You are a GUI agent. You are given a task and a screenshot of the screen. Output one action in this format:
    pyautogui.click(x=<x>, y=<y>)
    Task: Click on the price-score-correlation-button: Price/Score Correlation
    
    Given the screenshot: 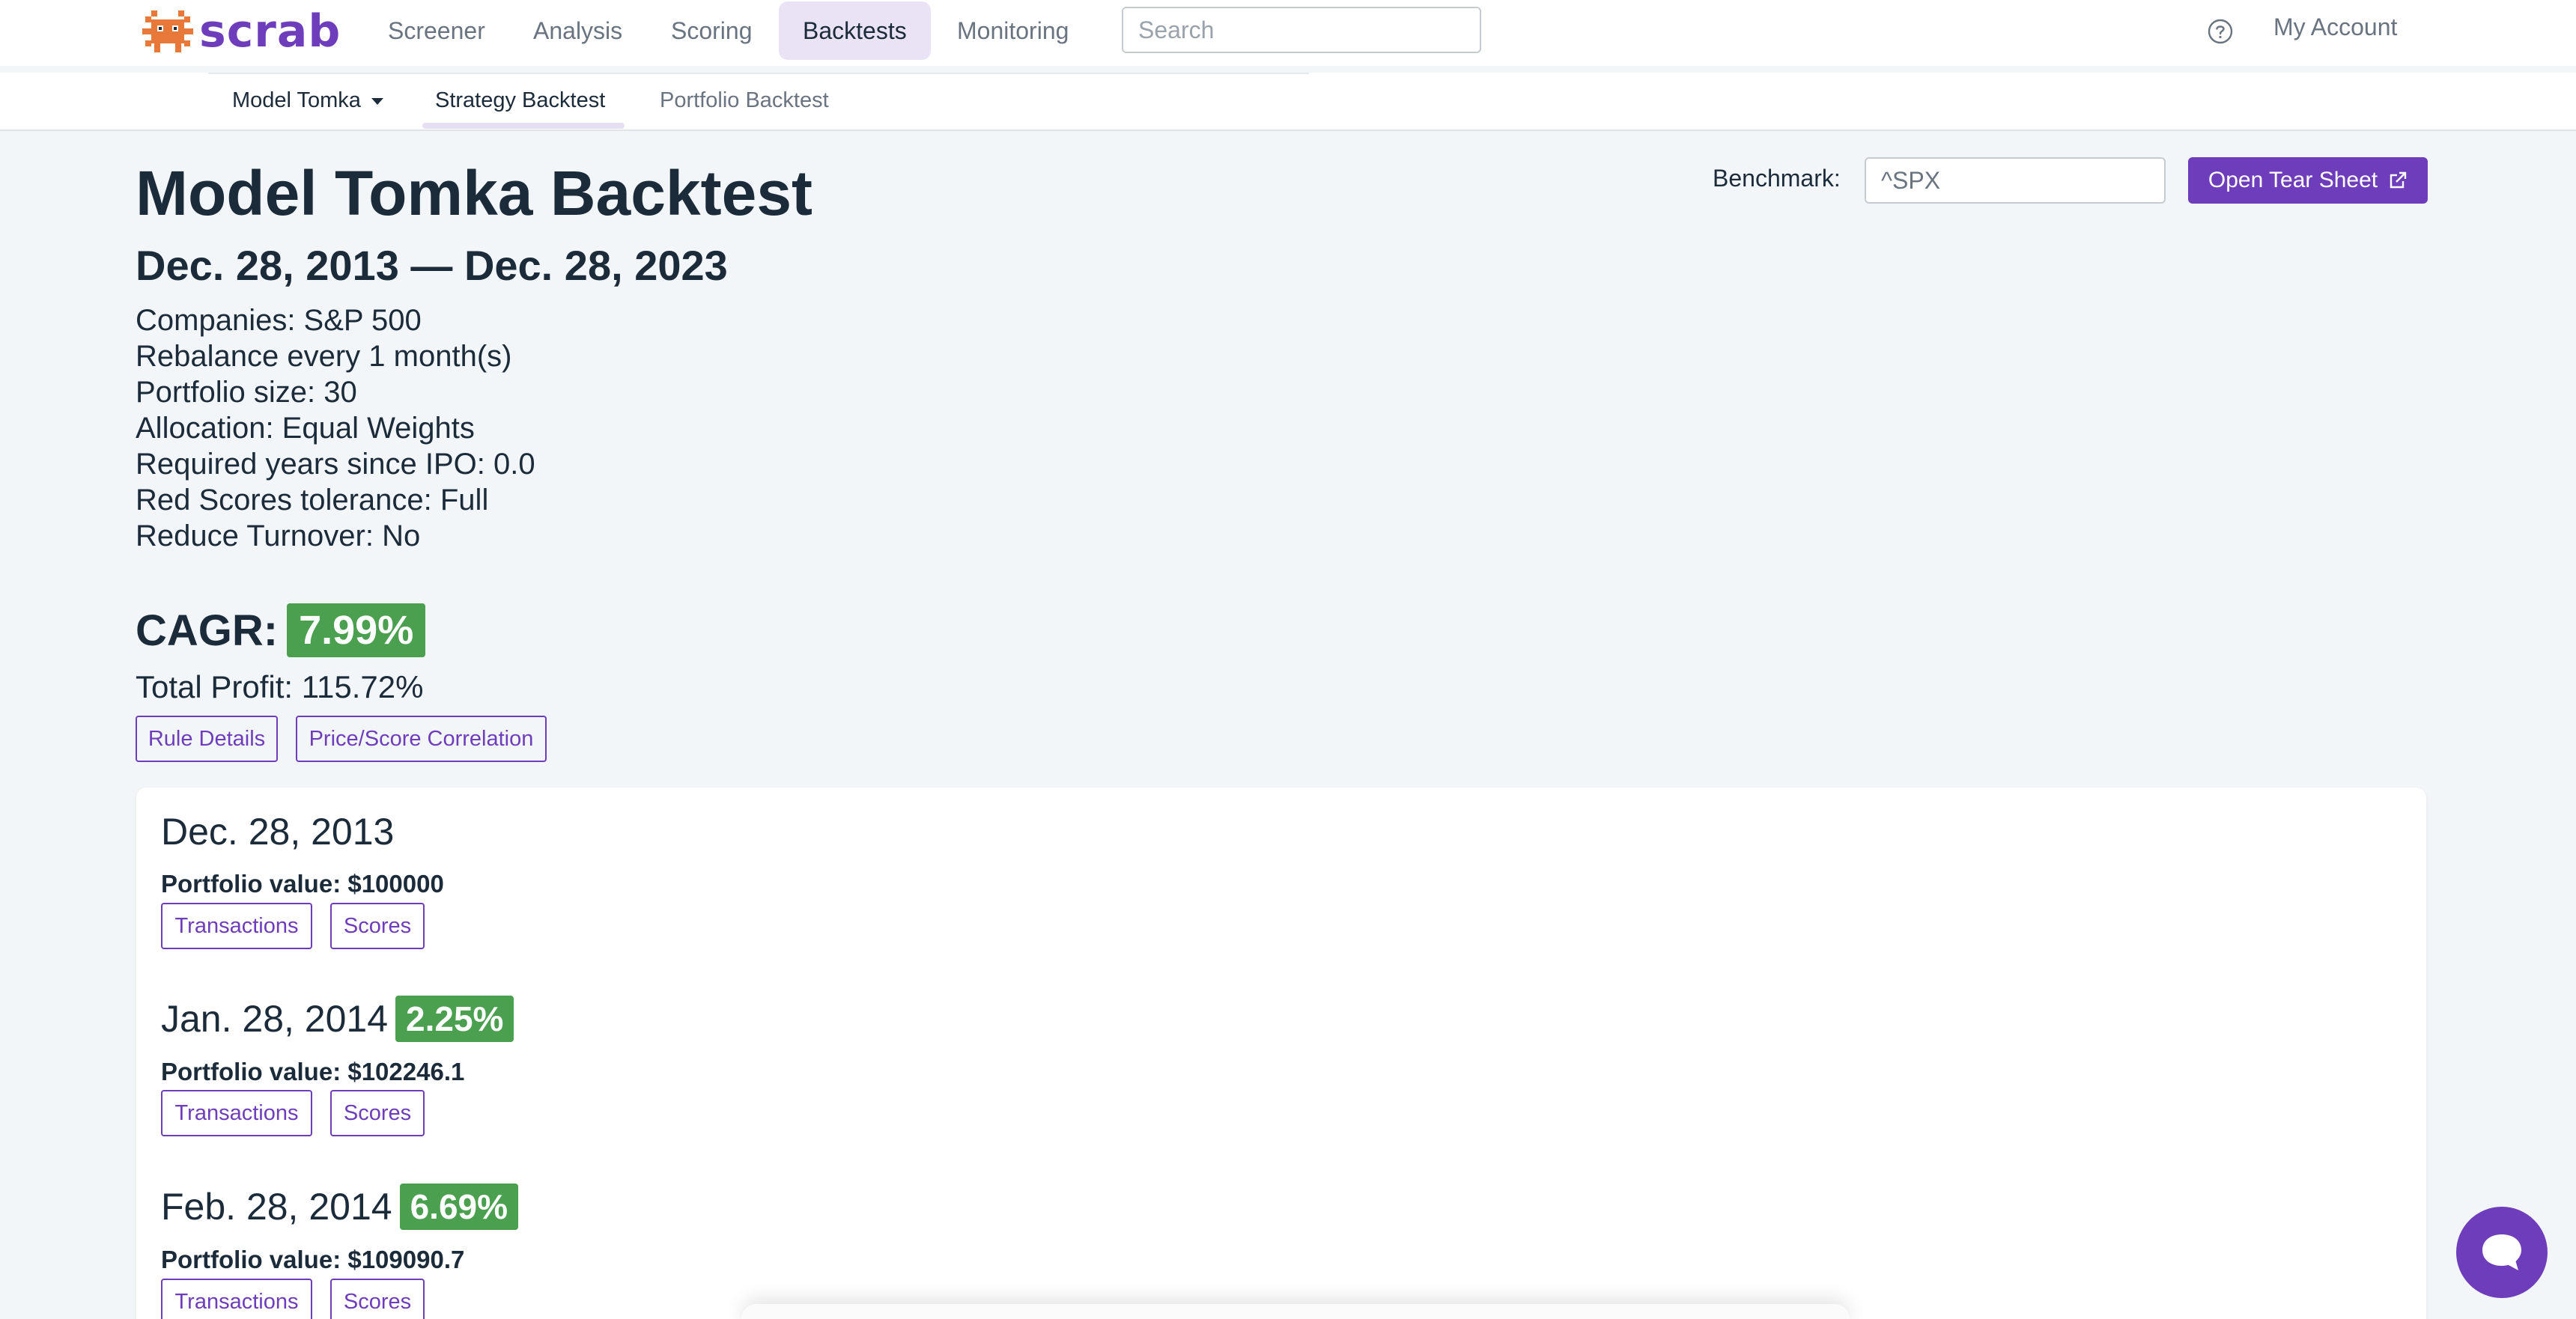 What is the action you would take?
    pyautogui.click(x=421, y=739)
    